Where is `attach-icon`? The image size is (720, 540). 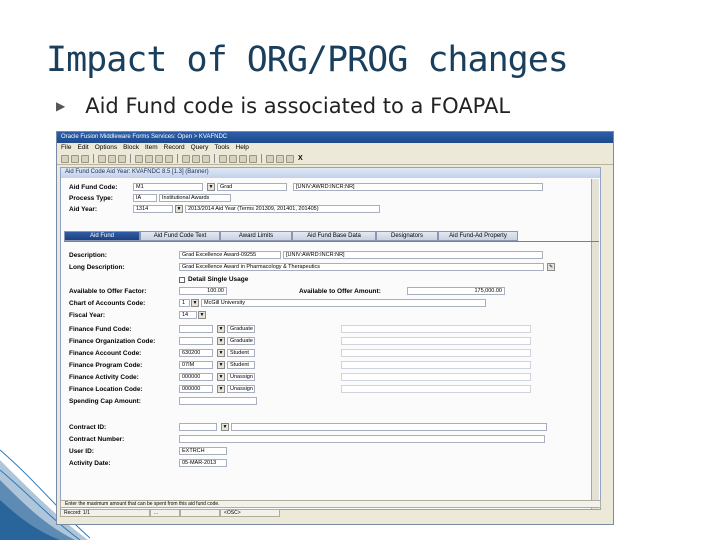
attach-icon is located at coordinates (253, 158).